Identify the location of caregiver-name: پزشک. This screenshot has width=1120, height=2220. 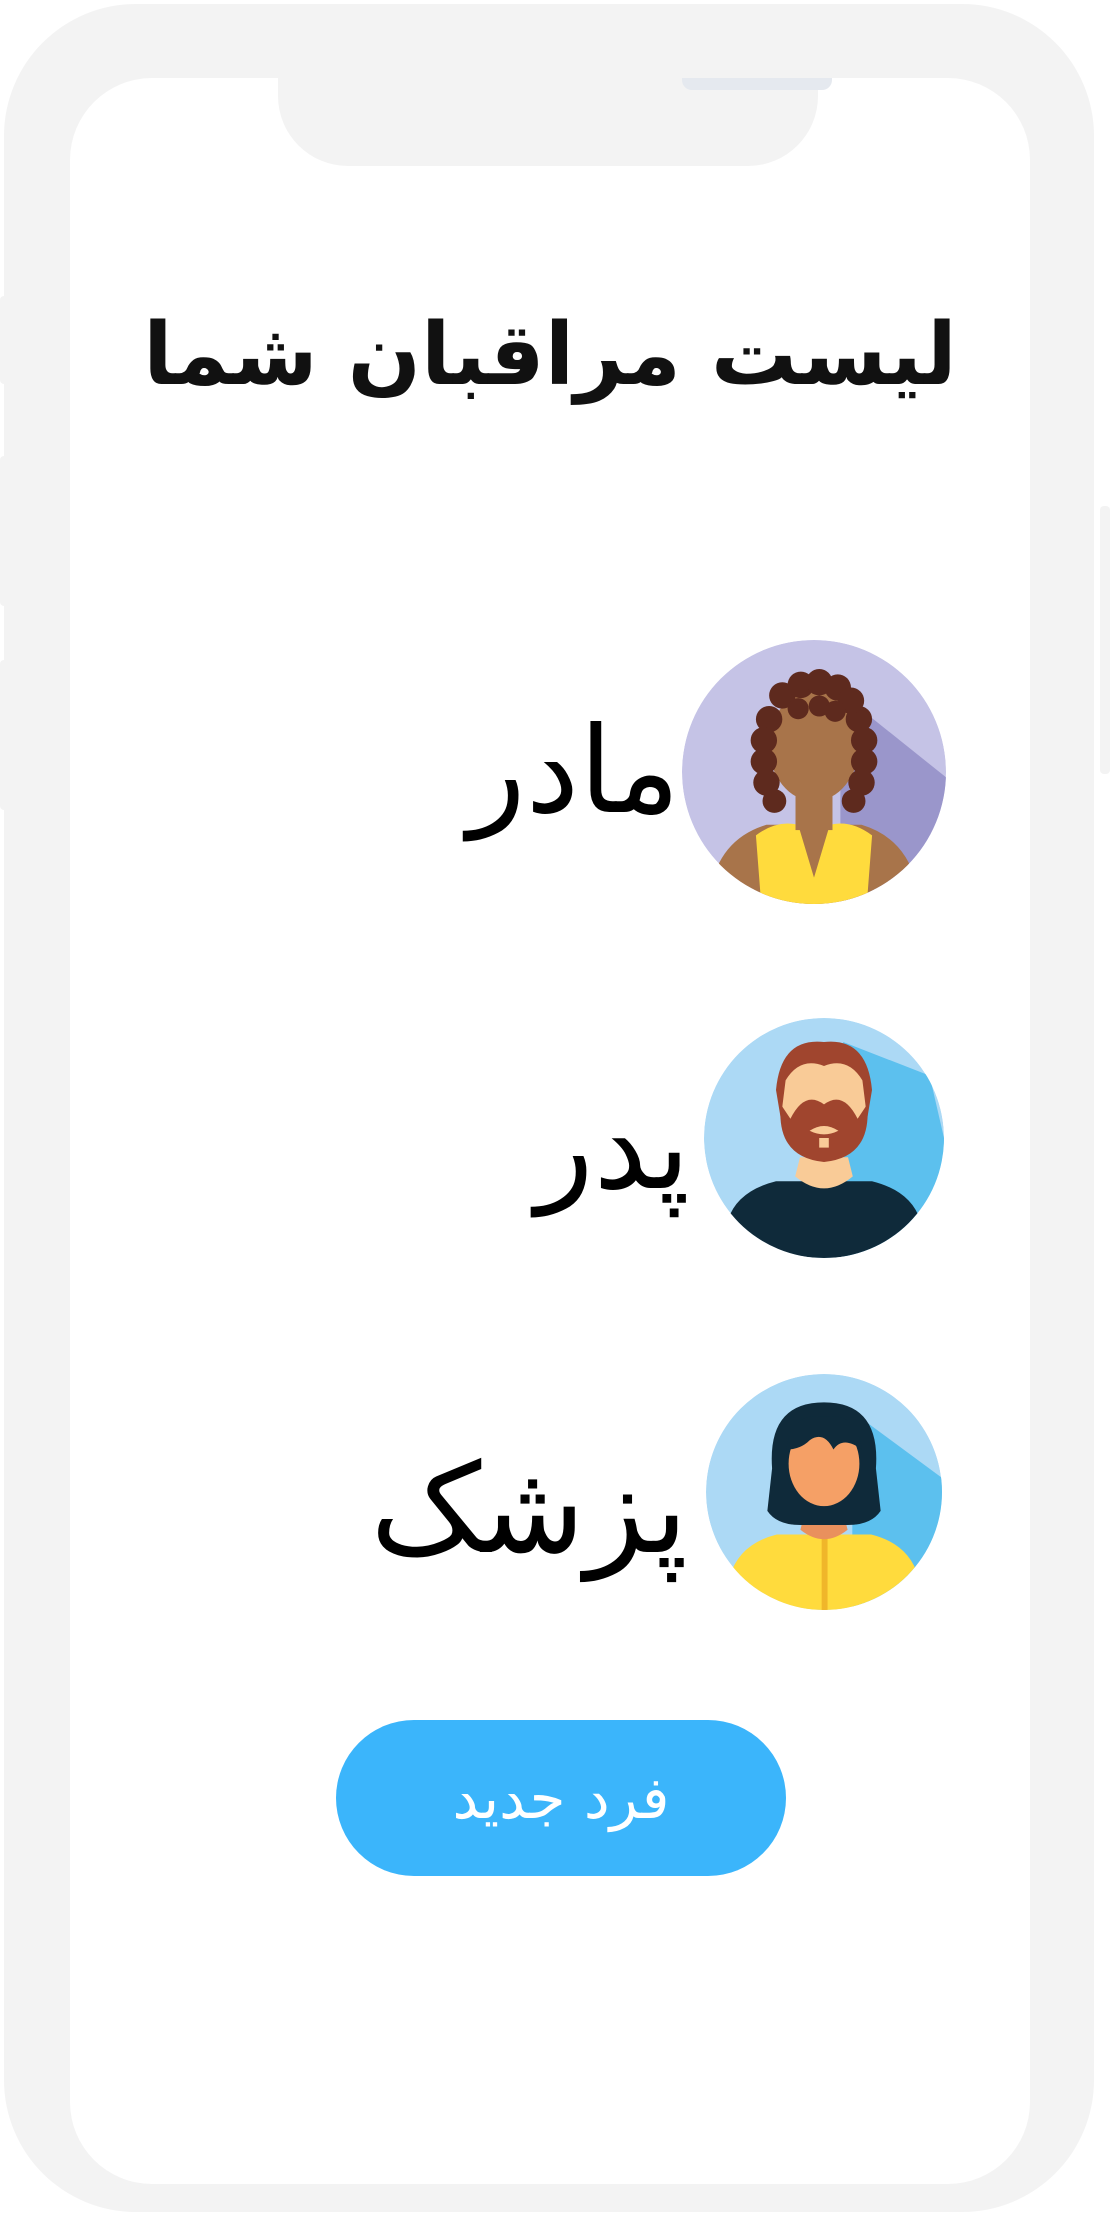
(529, 1510).